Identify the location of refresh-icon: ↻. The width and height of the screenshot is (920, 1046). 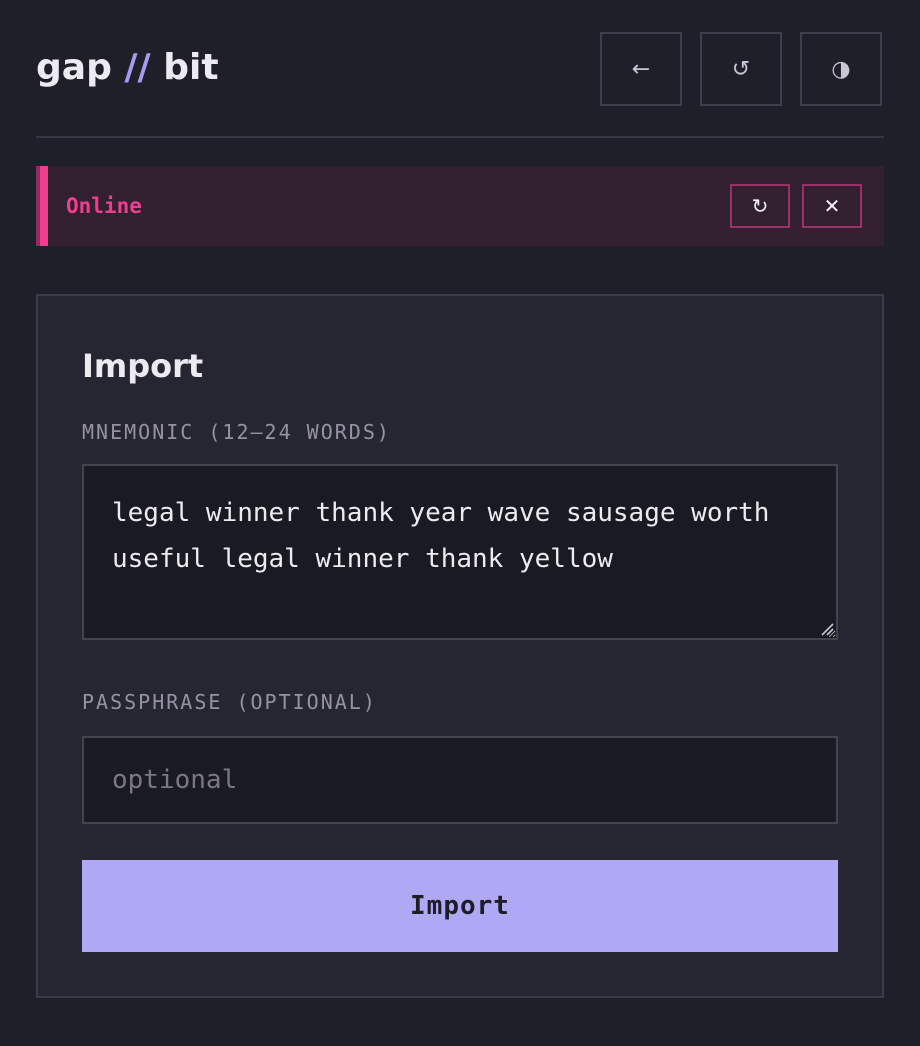
(760, 206).